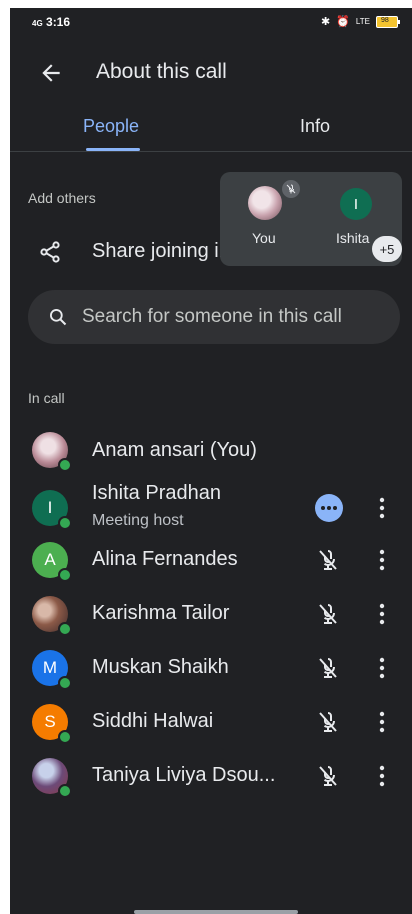 The width and height of the screenshot is (412, 914). I want to click on tab-divider, so click(211, 151).